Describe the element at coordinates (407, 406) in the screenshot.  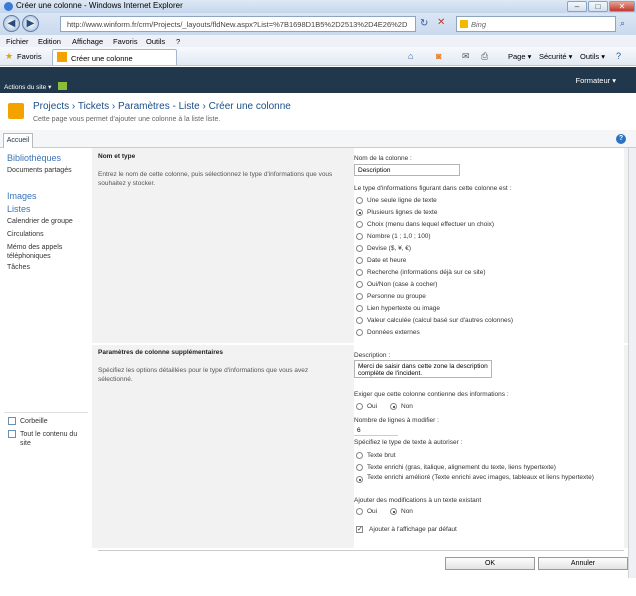
I see `required-no-label: Non` at that location.